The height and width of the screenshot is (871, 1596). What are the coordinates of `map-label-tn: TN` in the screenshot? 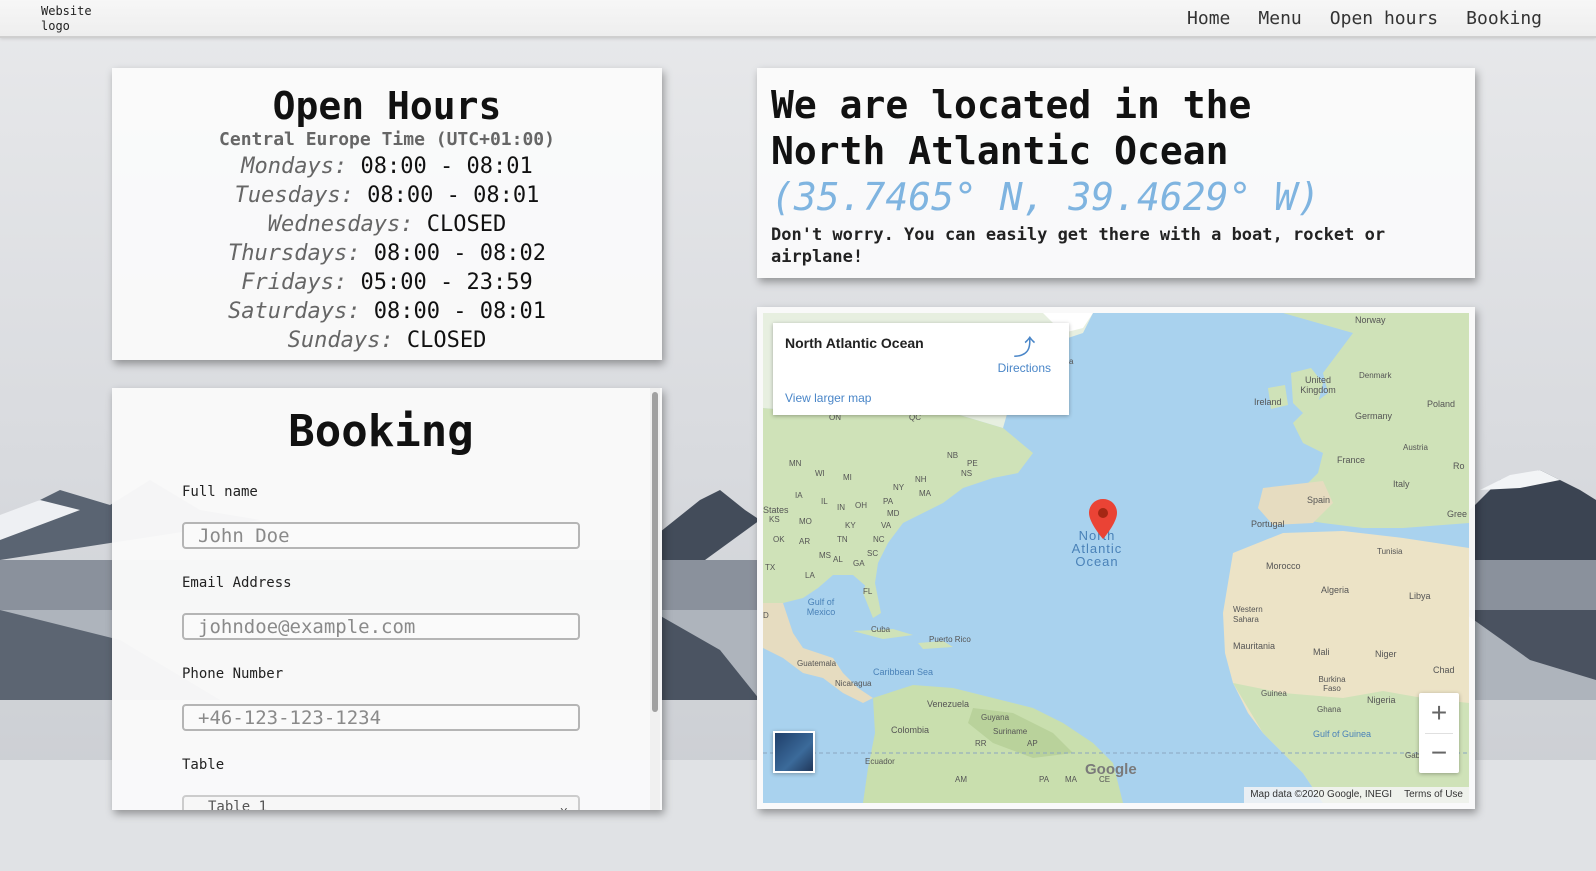 It's located at (842, 539).